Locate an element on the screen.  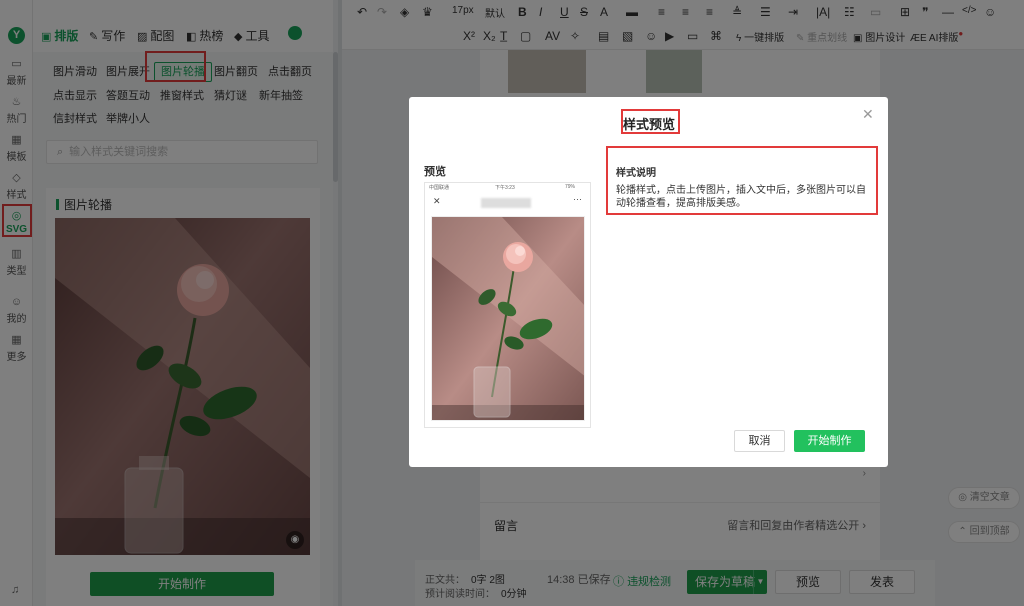
rose-photo-small is located at coordinates (508, 318).